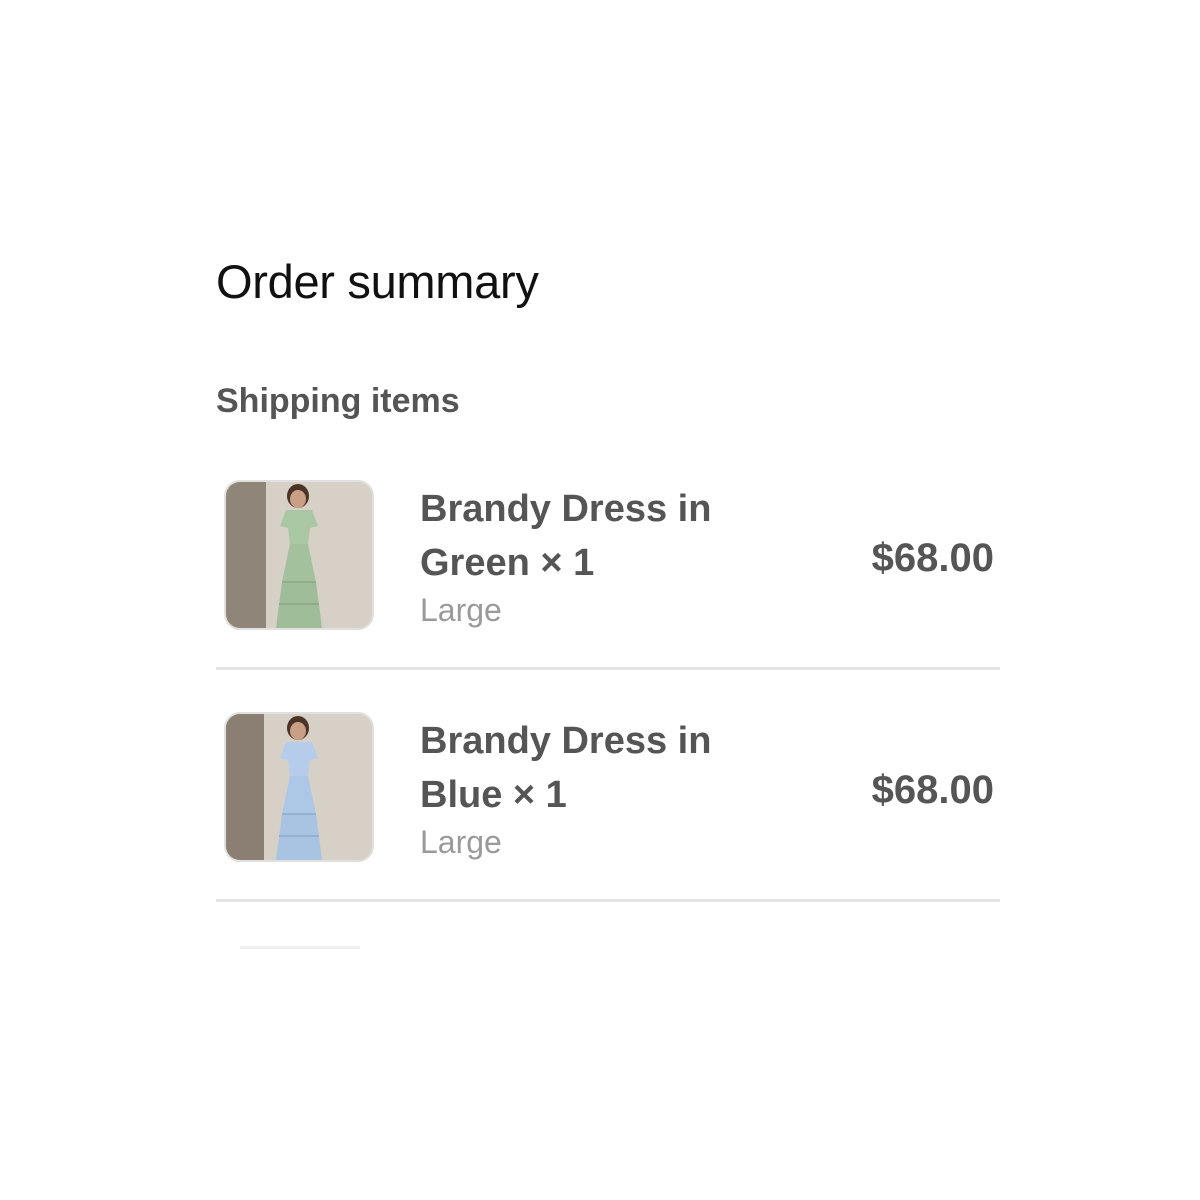 The width and height of the screenshot is (1200, 1200). Describe the element at coordinates (377, 281) in the screenshot. I see `page-title: Order summary` at that location.